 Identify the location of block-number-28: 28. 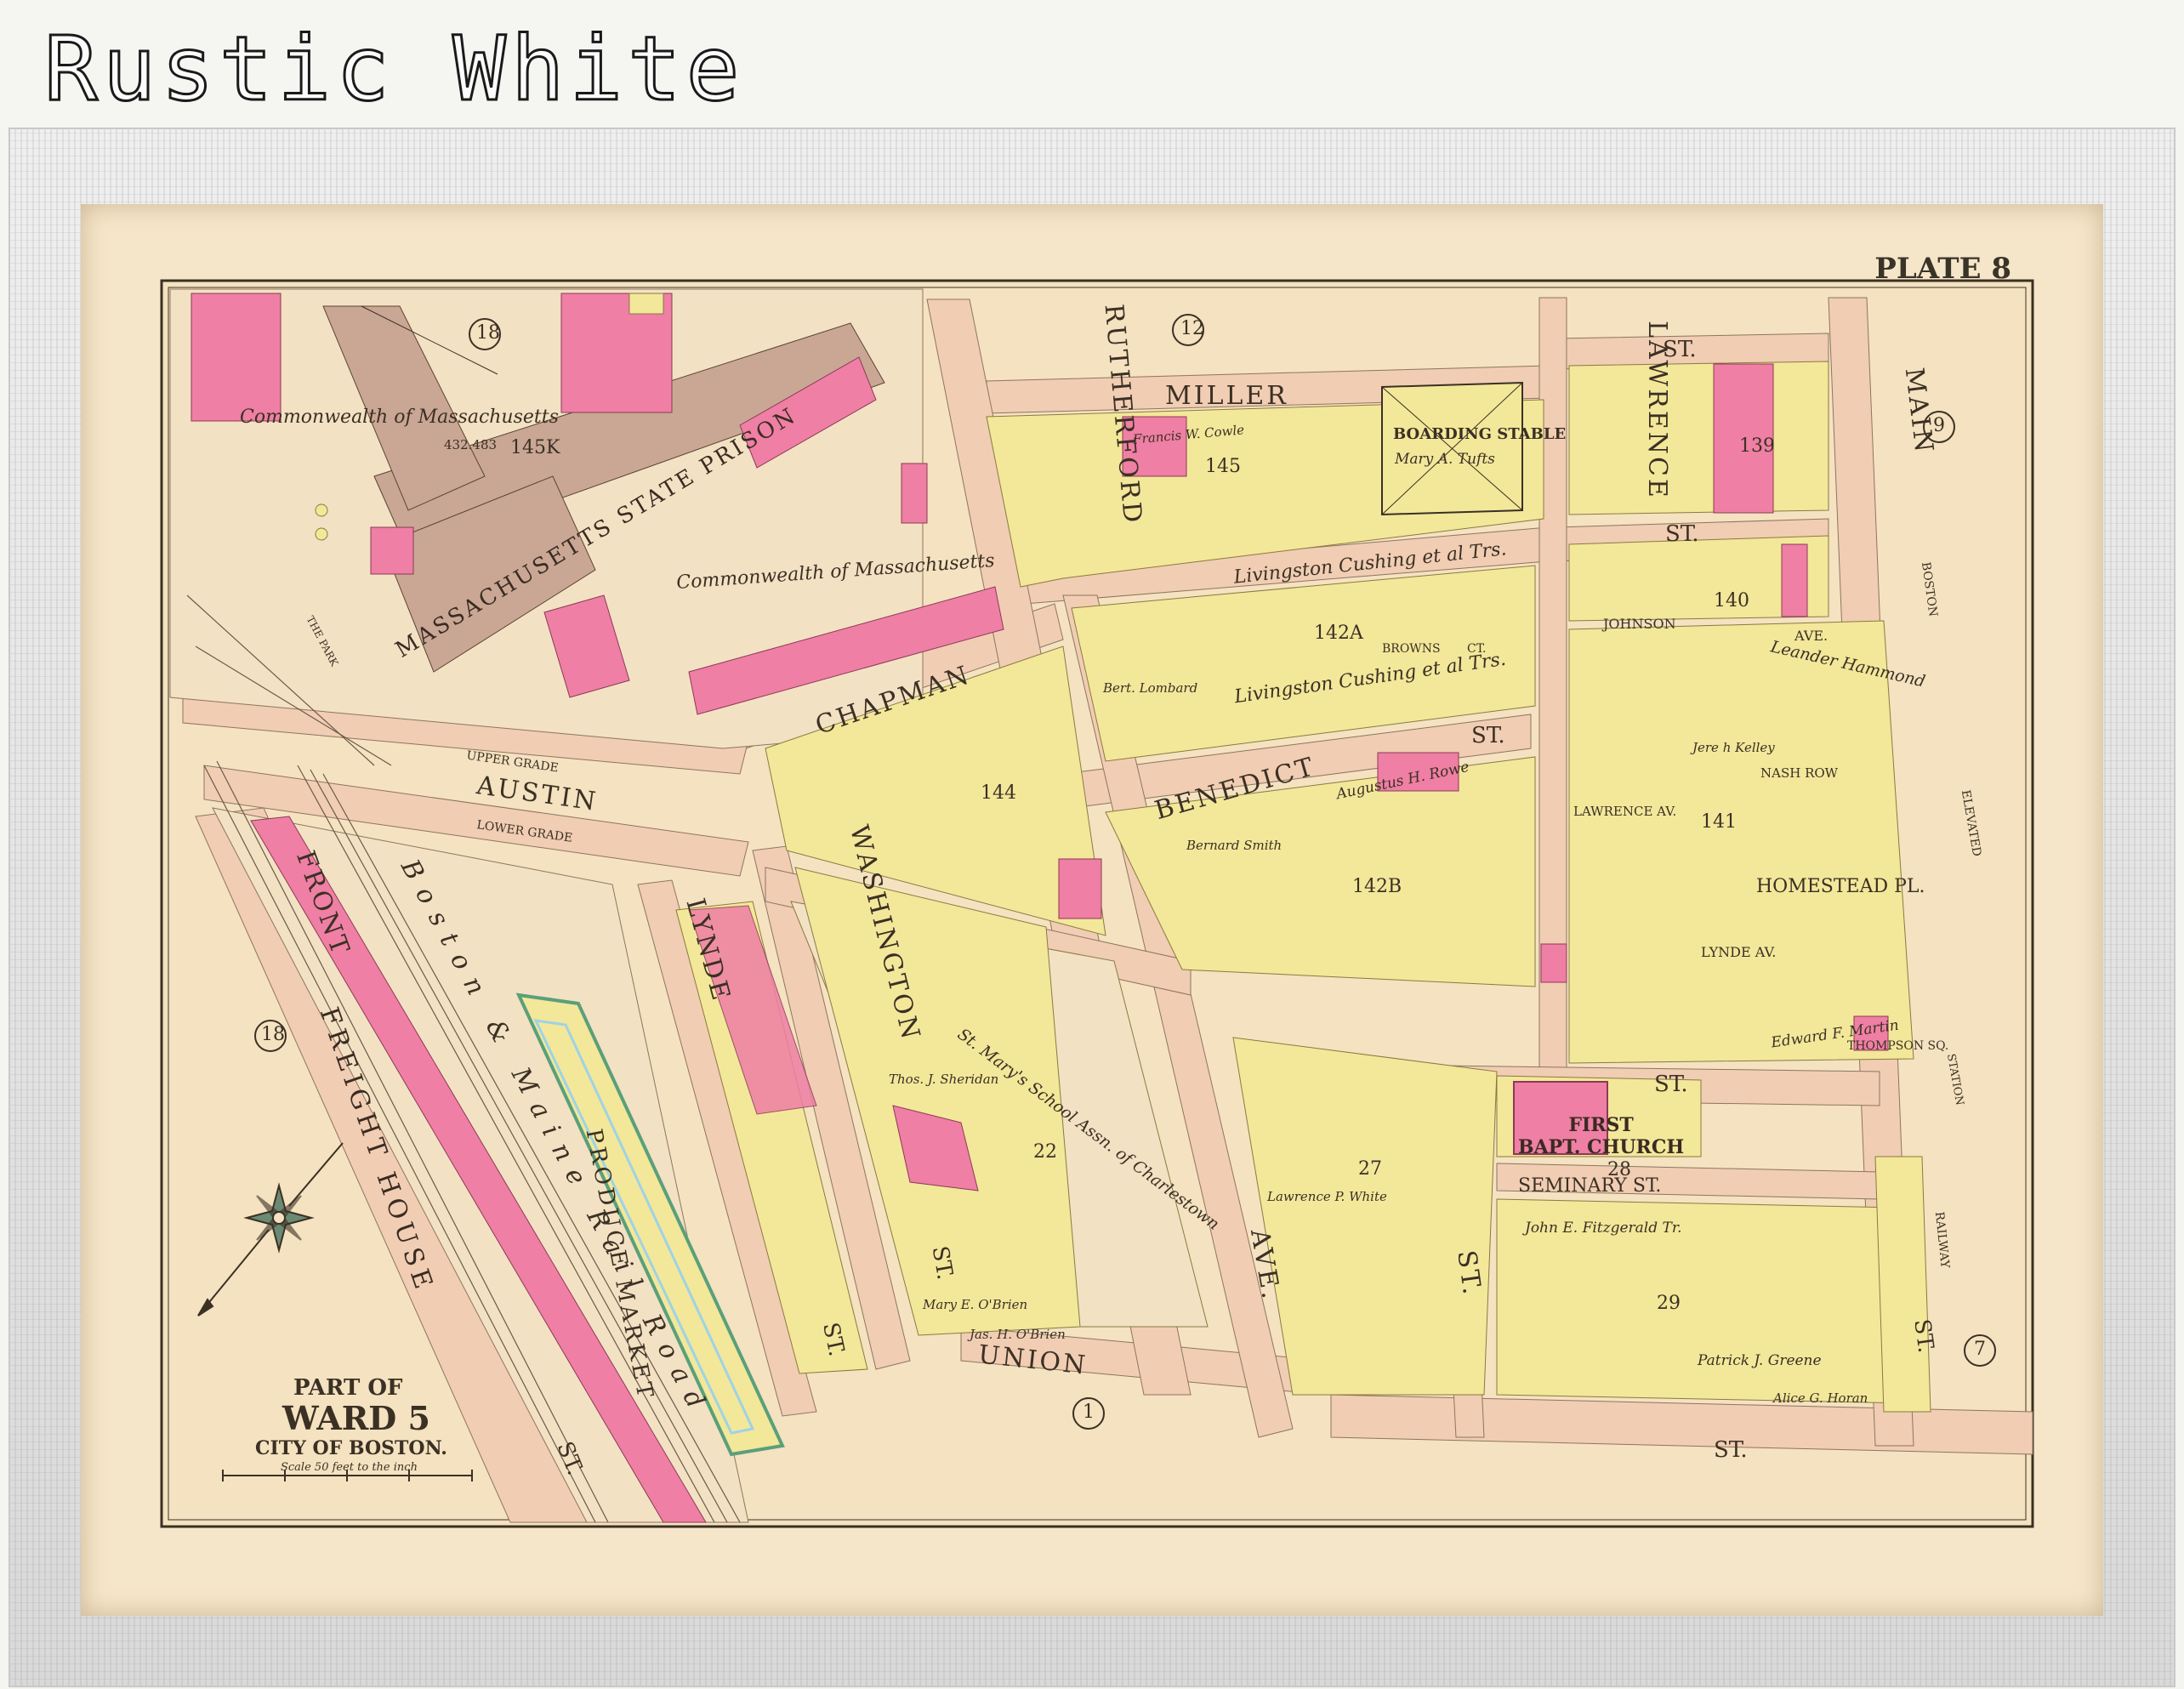
(1619, 1169).